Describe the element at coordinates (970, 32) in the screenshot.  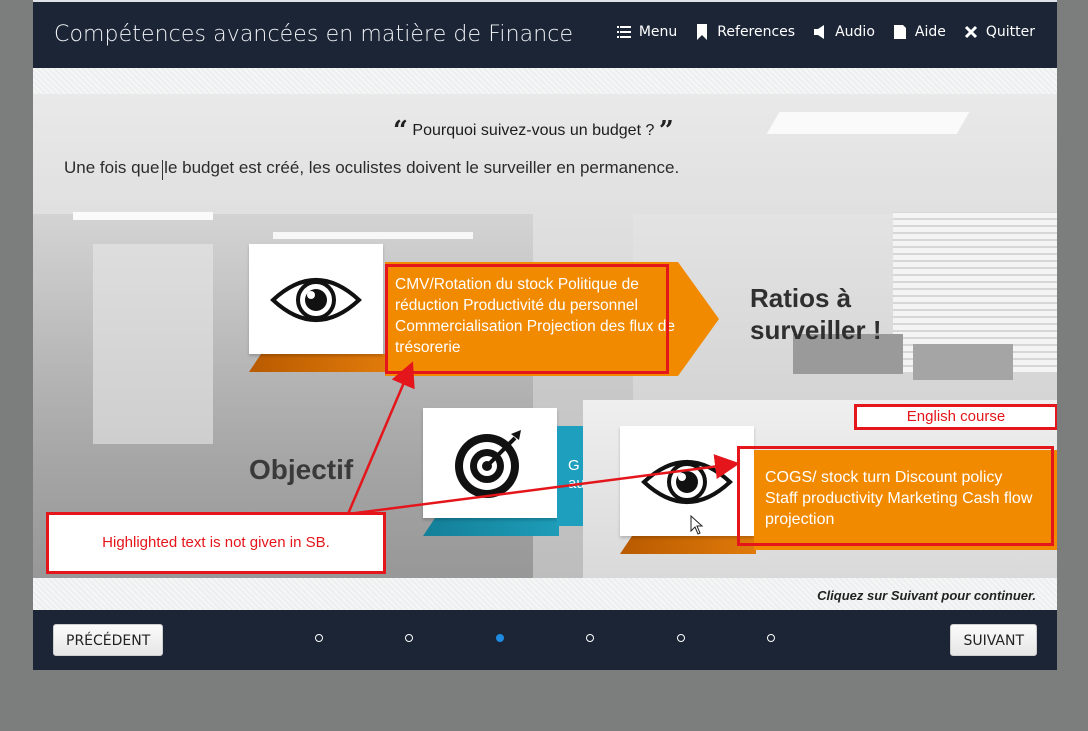
I see `close-icon` at that location.